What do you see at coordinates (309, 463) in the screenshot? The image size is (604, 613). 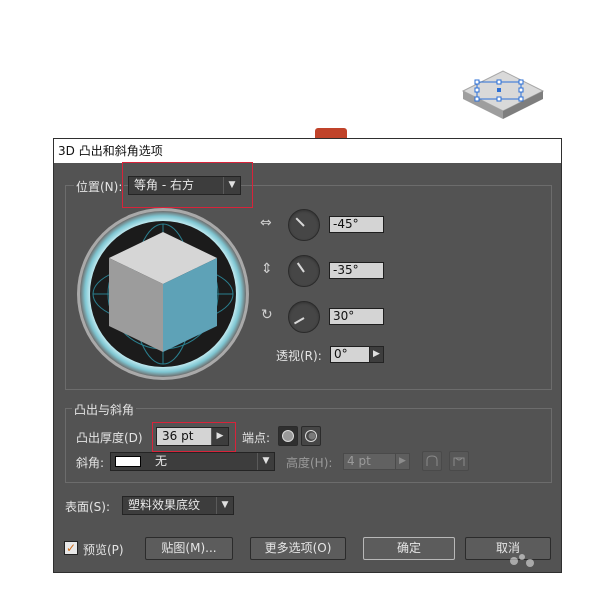 I see `bevel-height-label: 高度(H):` at bounding box center [309, 463].